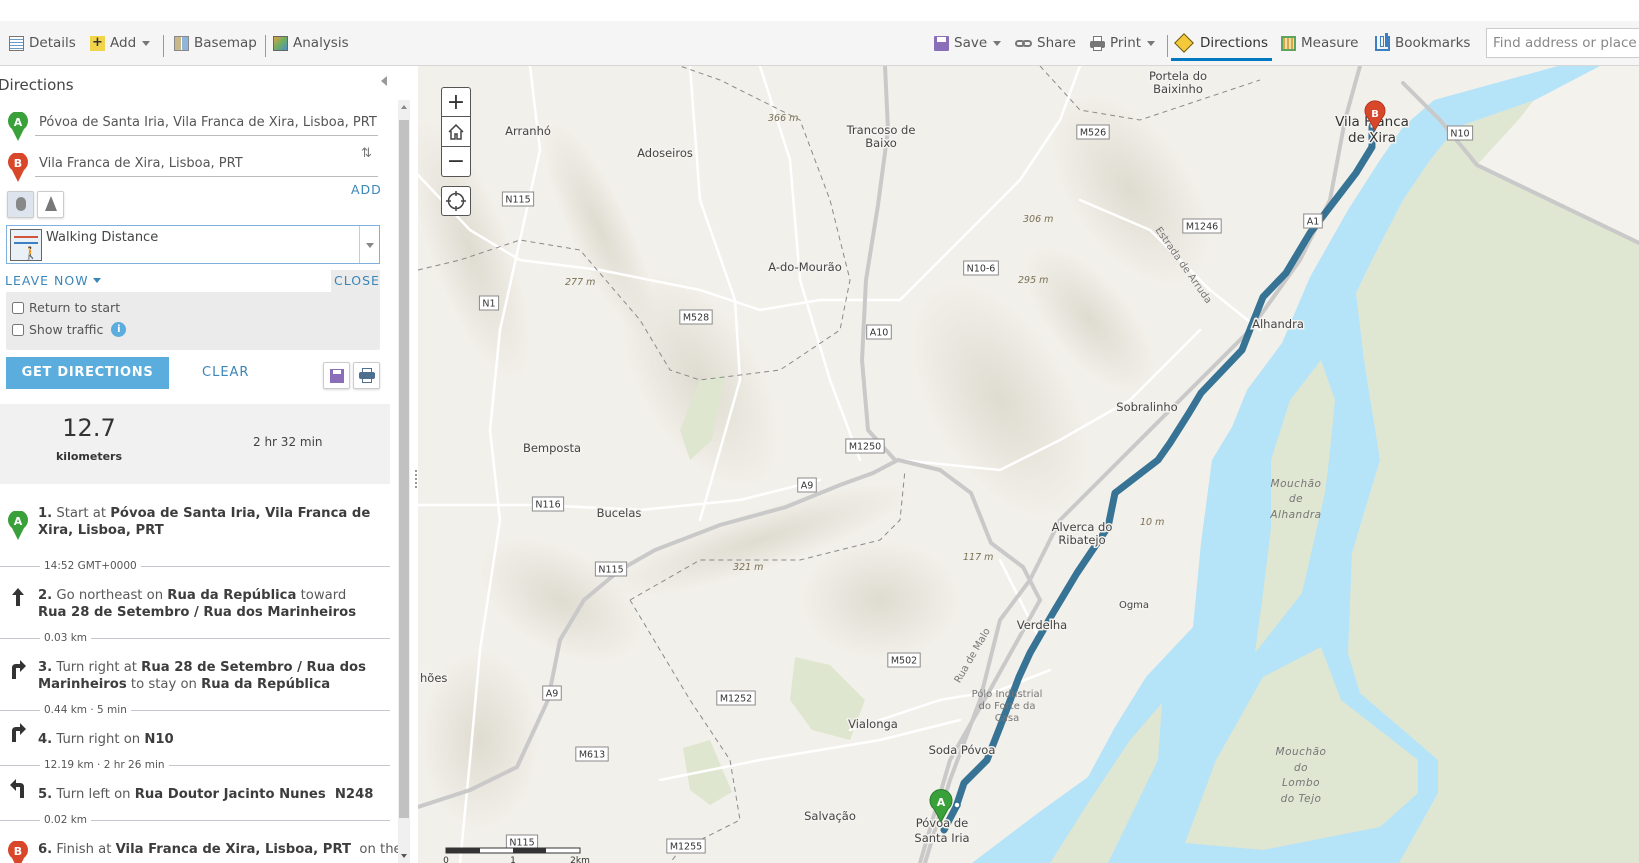 The image size is (1639, 863). Describe the element at coordinates (311, 43) in the screenshot. I see `analysis-button: Analysis` at that location.